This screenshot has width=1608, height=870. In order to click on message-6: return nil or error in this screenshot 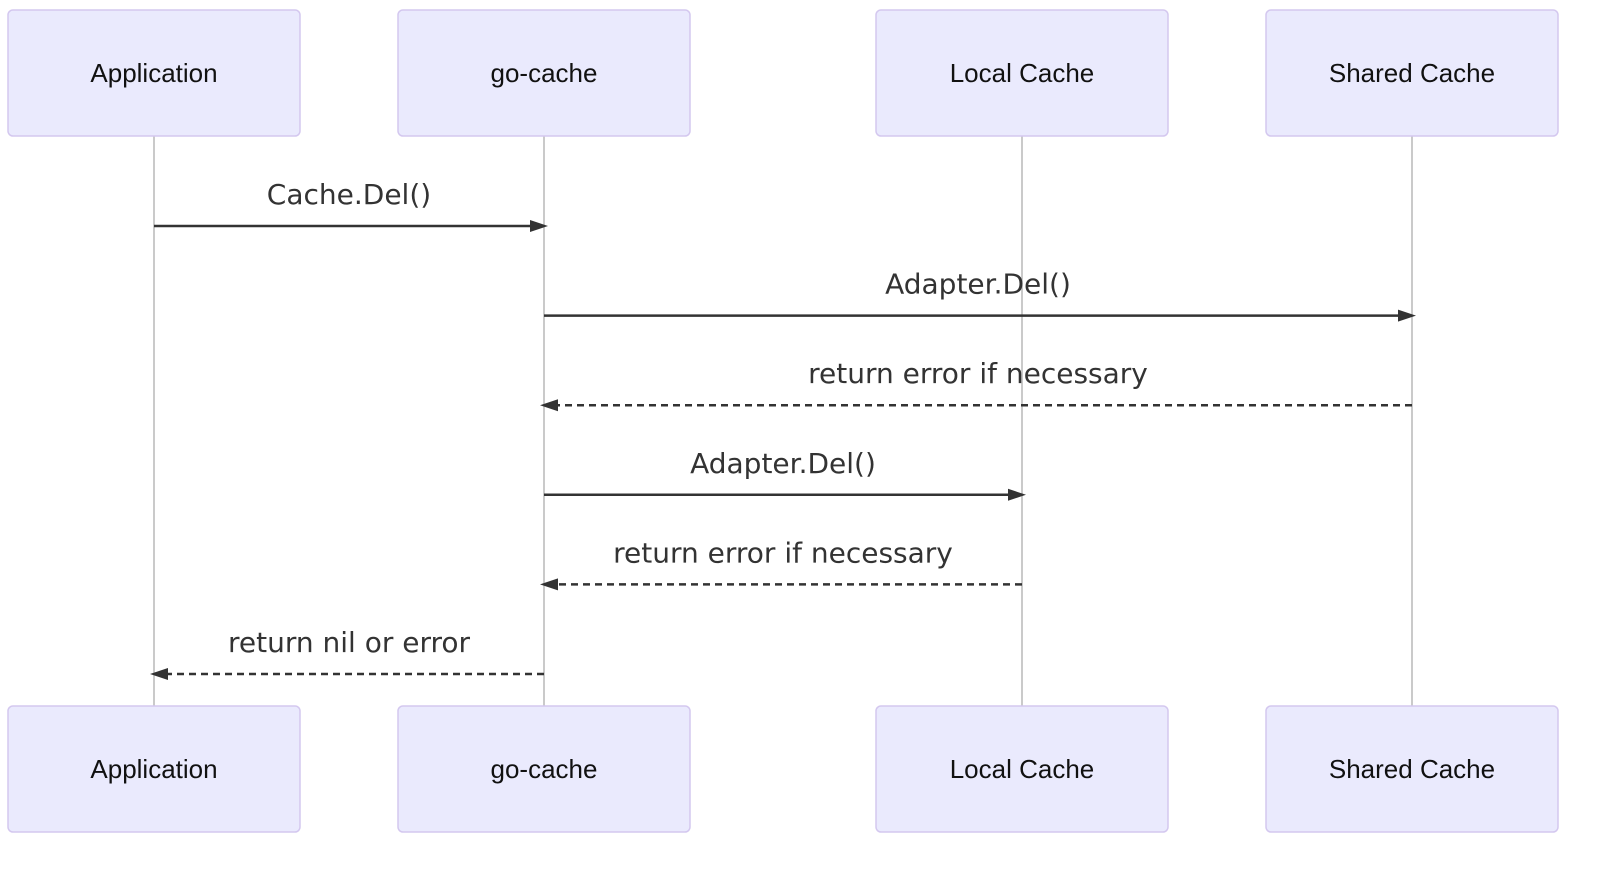, I will do `click(347, 653)`.